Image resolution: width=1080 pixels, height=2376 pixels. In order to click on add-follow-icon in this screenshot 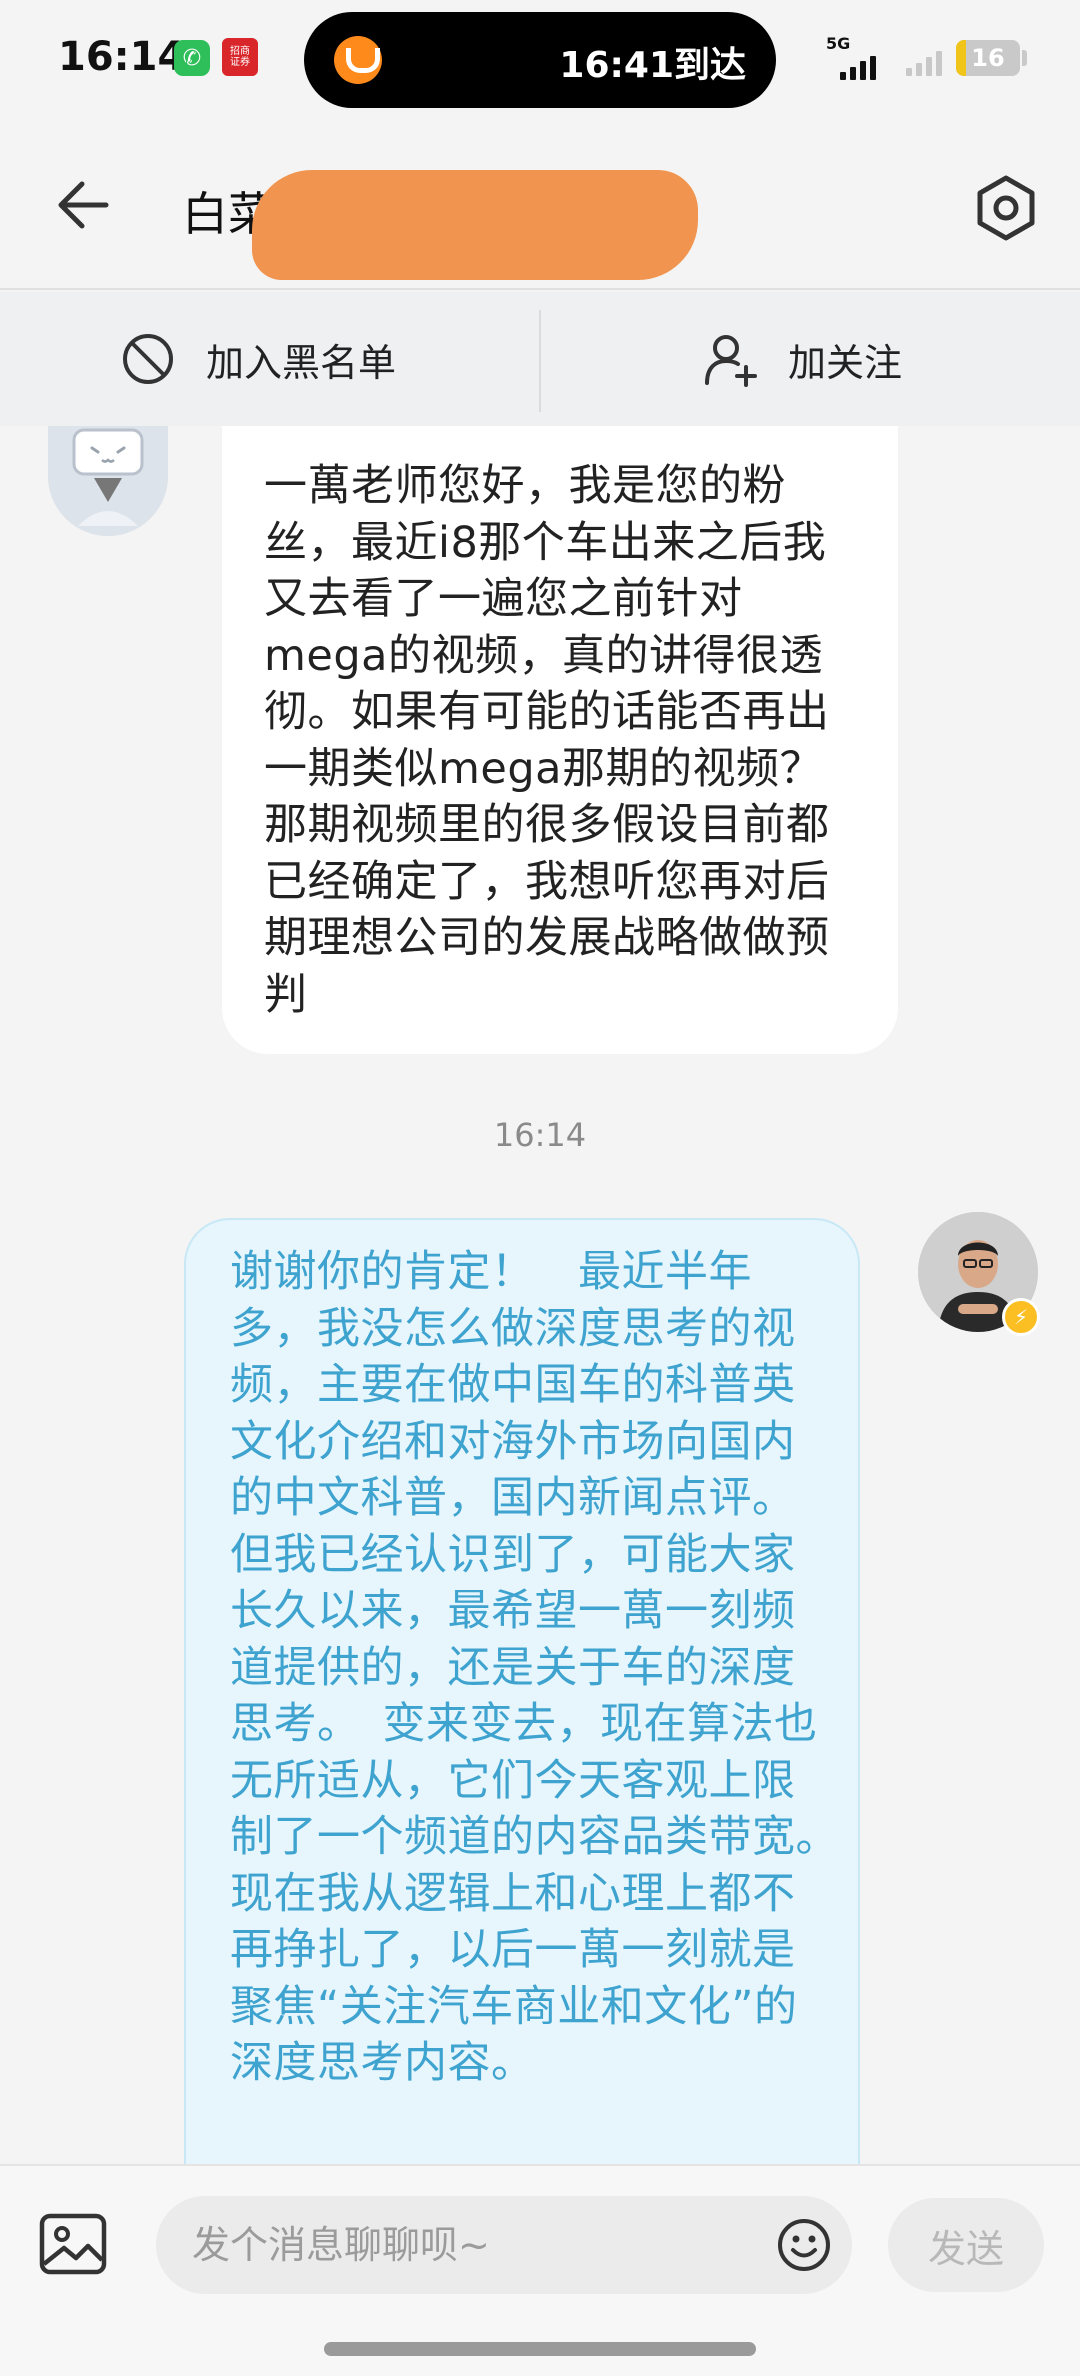, I will do `click(731, 361)`.